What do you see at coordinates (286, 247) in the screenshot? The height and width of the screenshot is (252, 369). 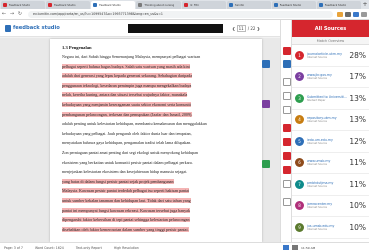 I see `wifi-icon` at bounding box center [286, 247].